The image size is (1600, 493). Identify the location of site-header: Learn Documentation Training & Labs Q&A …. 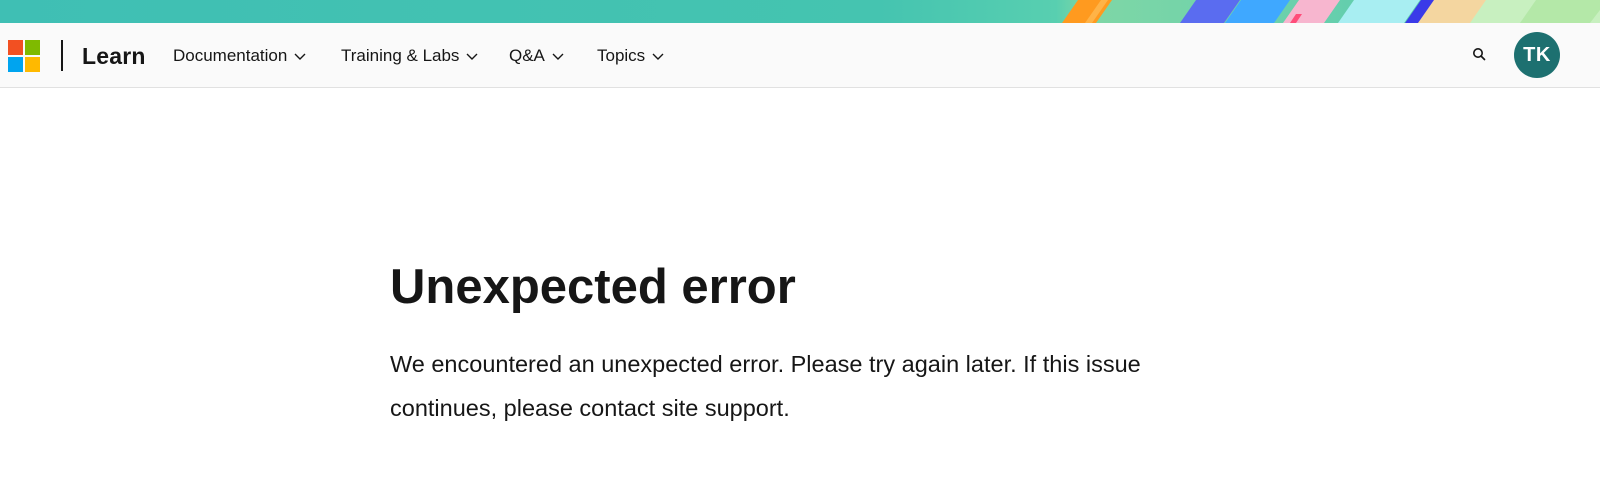
(800, 55).